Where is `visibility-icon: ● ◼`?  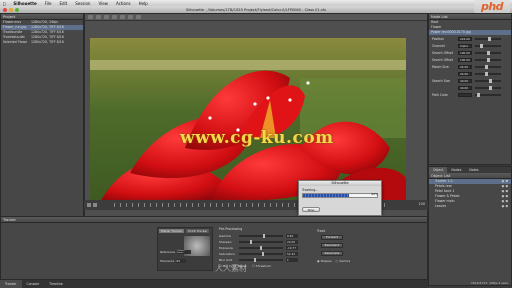
visibility-icon: ● ◼ is located at coordinates (506, 206).